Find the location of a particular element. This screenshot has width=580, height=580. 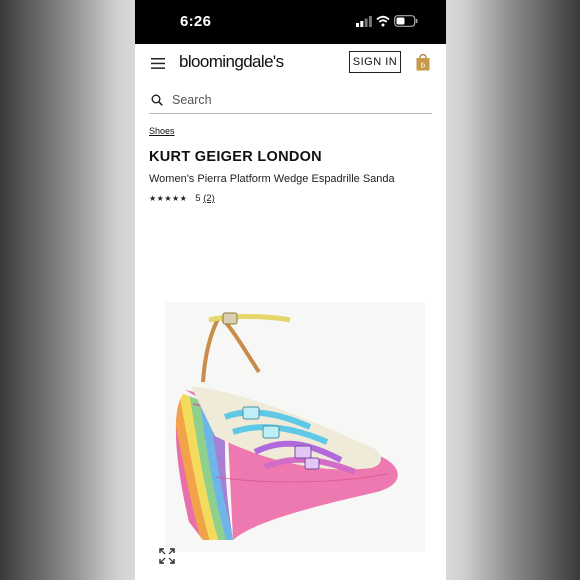

svg-text: b is located at coordinates (423, 65).